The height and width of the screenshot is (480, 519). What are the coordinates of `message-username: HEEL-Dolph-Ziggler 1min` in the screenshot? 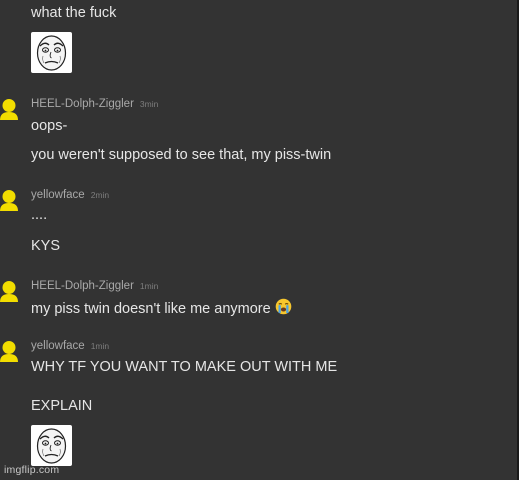 It's located at (94, 286).